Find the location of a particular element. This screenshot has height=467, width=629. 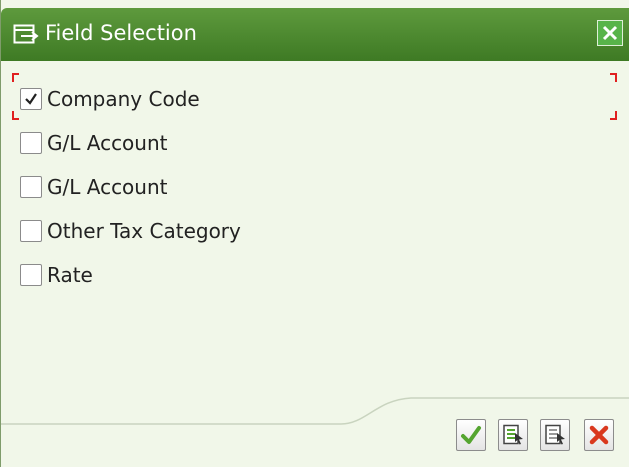

deselect-all-button is located at coordinates (555, 435).